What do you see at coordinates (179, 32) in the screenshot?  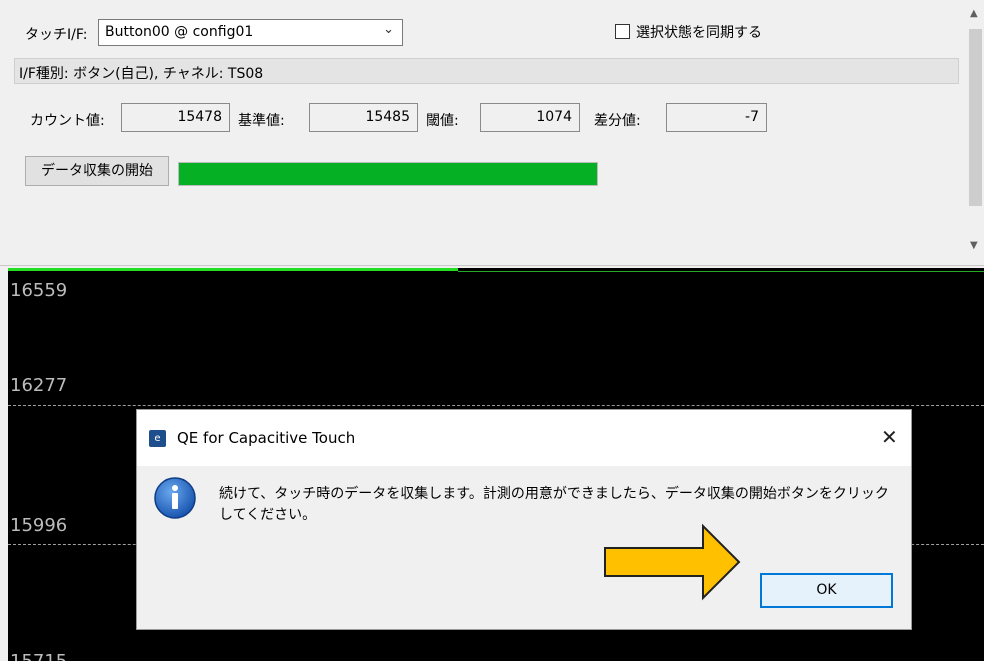 I see `touch-if-value: Button00 @ config01` at bounding box center [179, 32].